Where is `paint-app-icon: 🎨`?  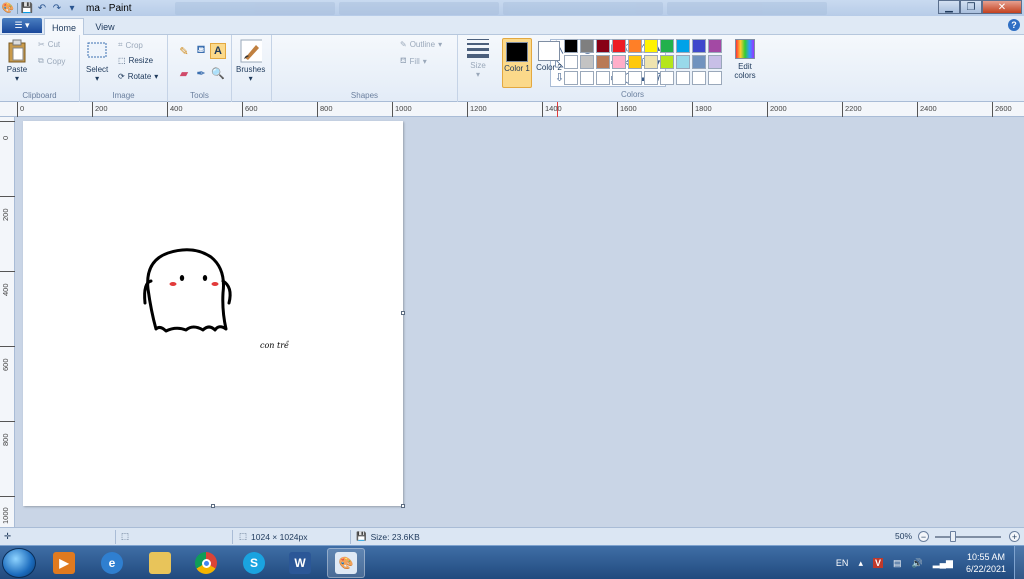
paint-app-icon: 🎨 is located at coordinates (8, 8).